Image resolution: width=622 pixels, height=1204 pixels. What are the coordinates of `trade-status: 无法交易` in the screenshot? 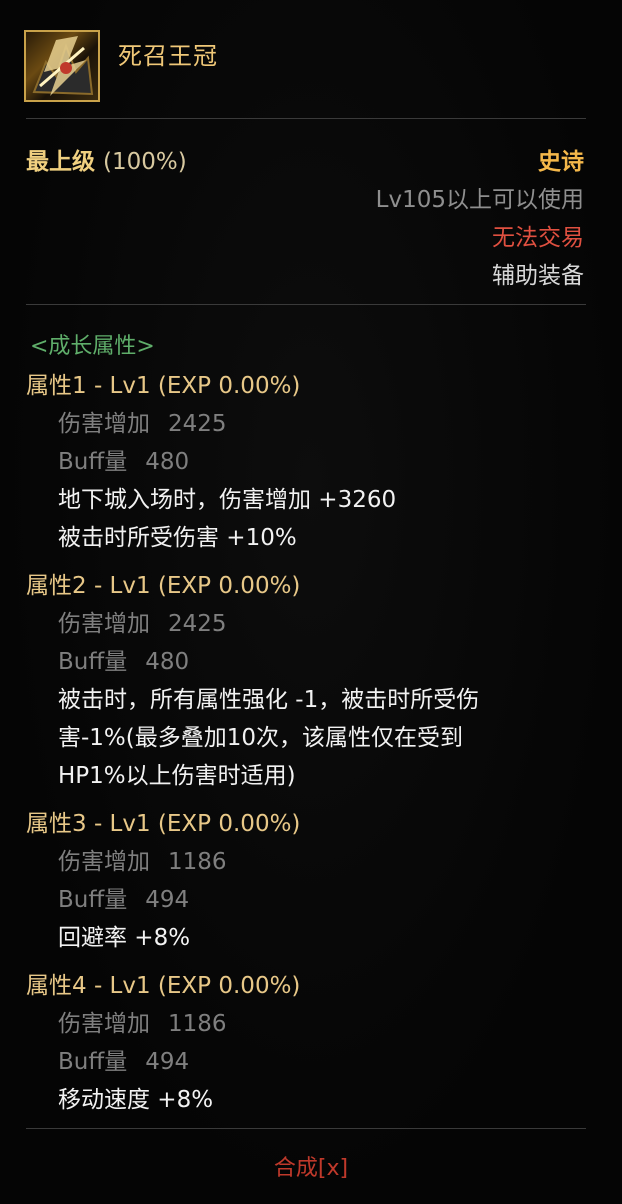 It's located at (538, 238).